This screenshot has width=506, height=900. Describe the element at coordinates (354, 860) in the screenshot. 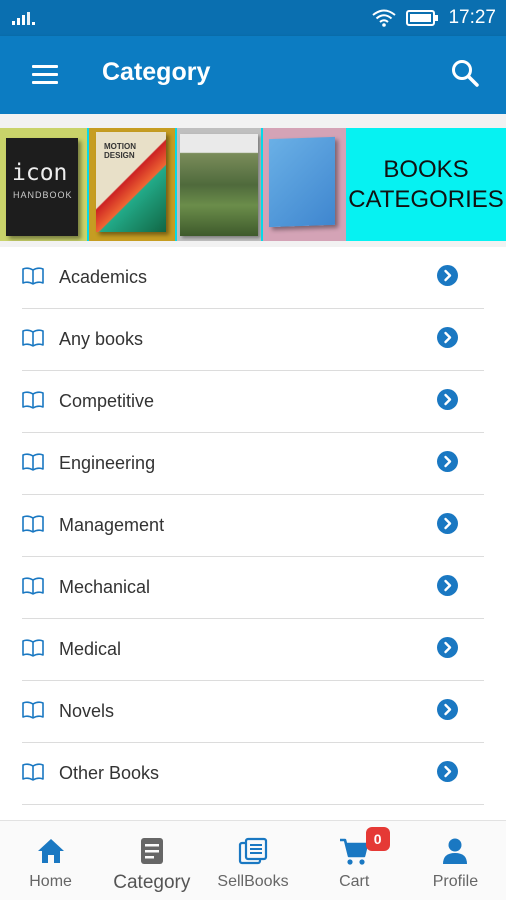

I see `nav-cart: 0 Cart` at that location.